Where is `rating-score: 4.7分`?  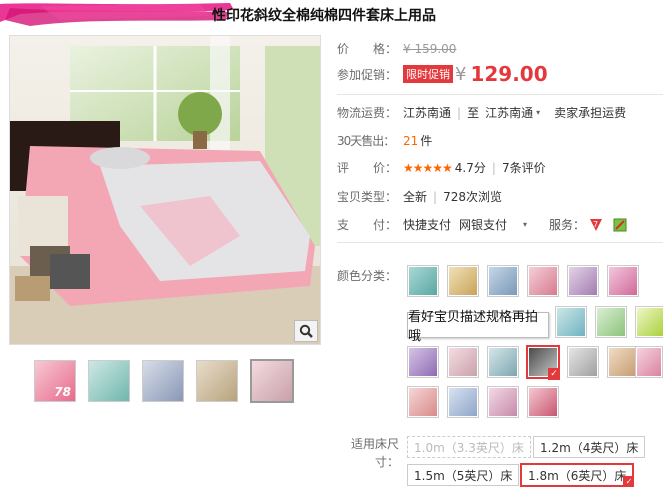 rating-score: 4.7分 is located at coordinates (470, 168).